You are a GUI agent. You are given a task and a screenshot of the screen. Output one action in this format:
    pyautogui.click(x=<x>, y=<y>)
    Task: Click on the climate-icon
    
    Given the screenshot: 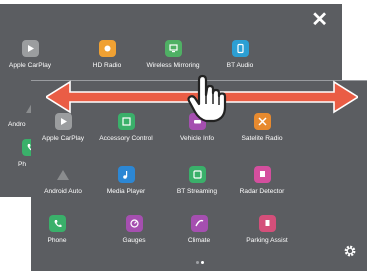 What is the action you would take?
    pyautogui.click(x=199, y=223)
    